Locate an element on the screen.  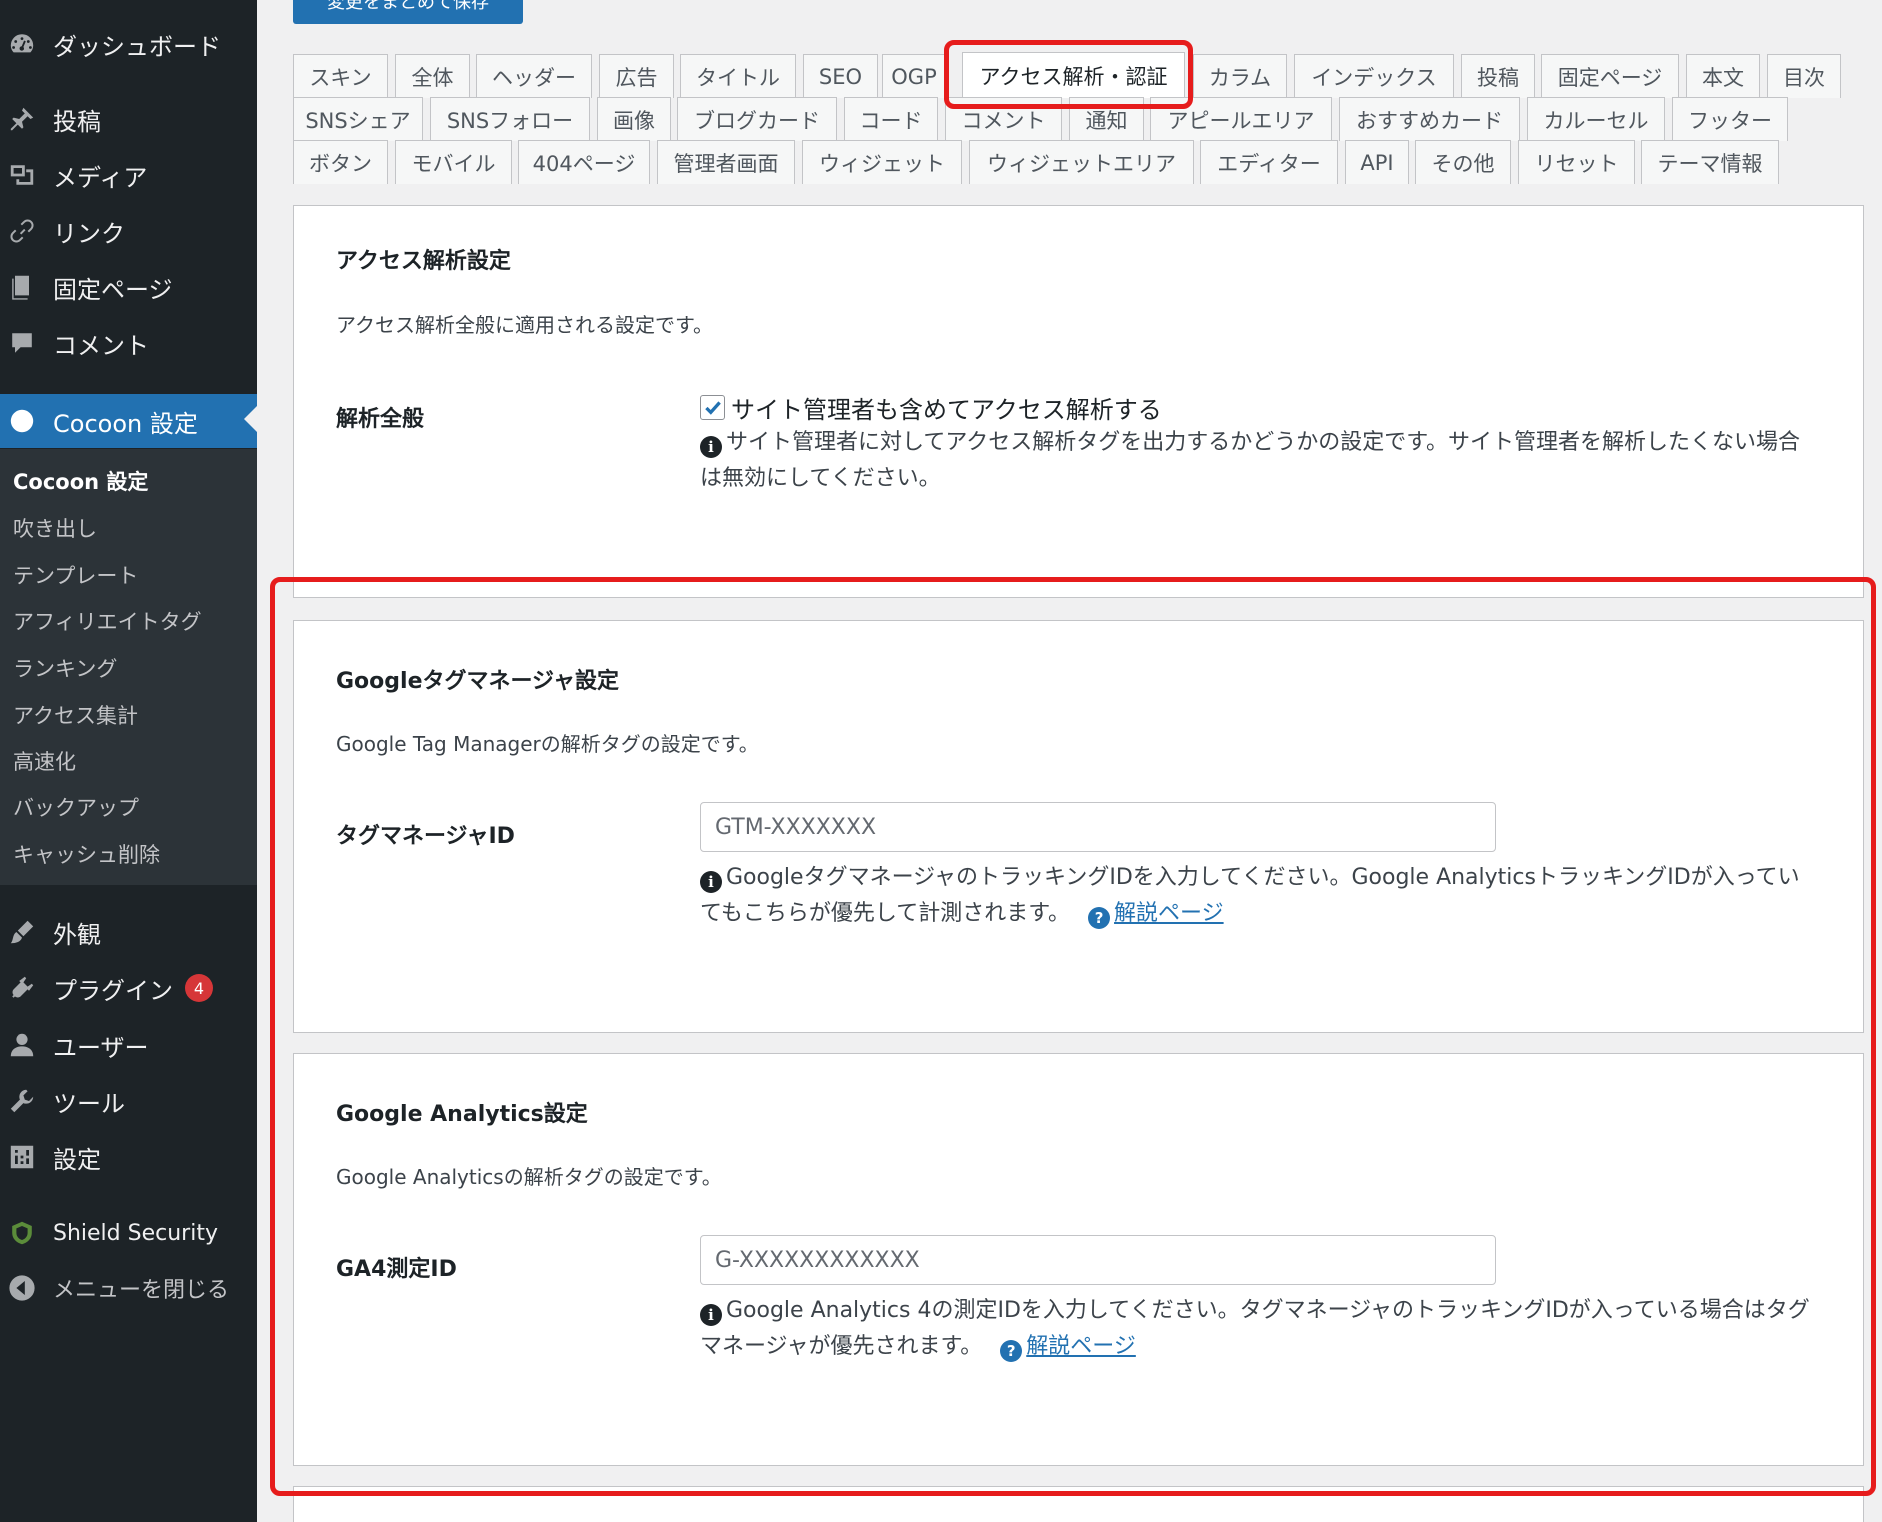
field-label-tag-manager-id: タグマネージャID is located at coordinates (425, 836).